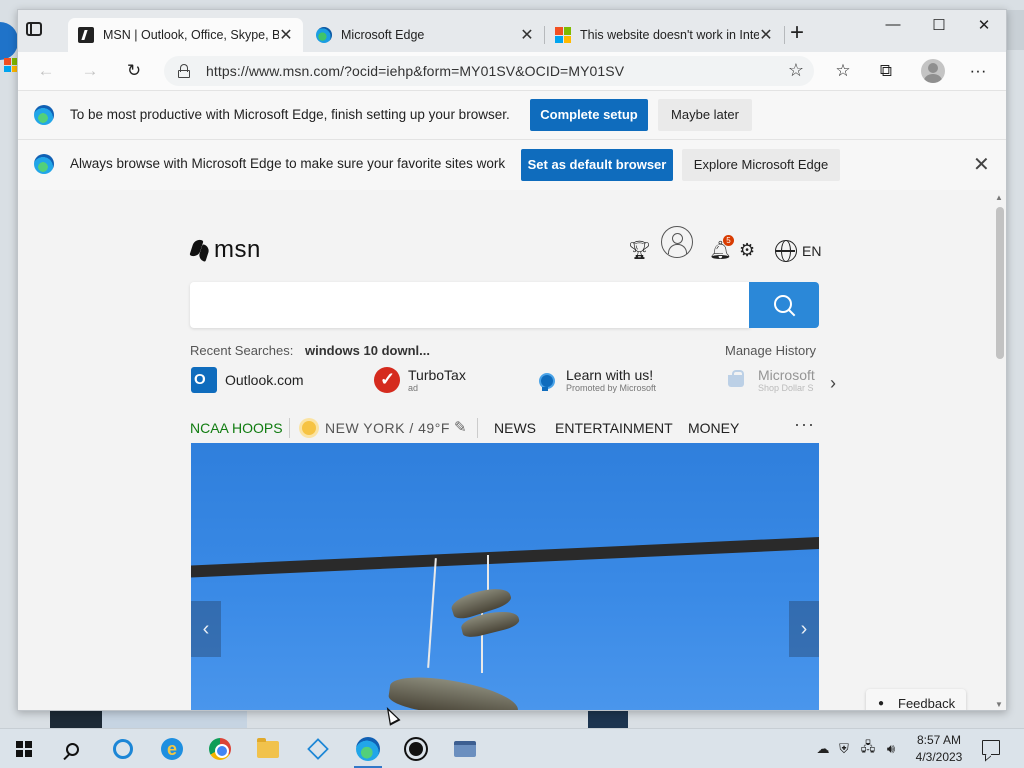 This screenshot has width=1024, height=768. I want to click on add-favorite-icon: ☆, so click(796, 70).